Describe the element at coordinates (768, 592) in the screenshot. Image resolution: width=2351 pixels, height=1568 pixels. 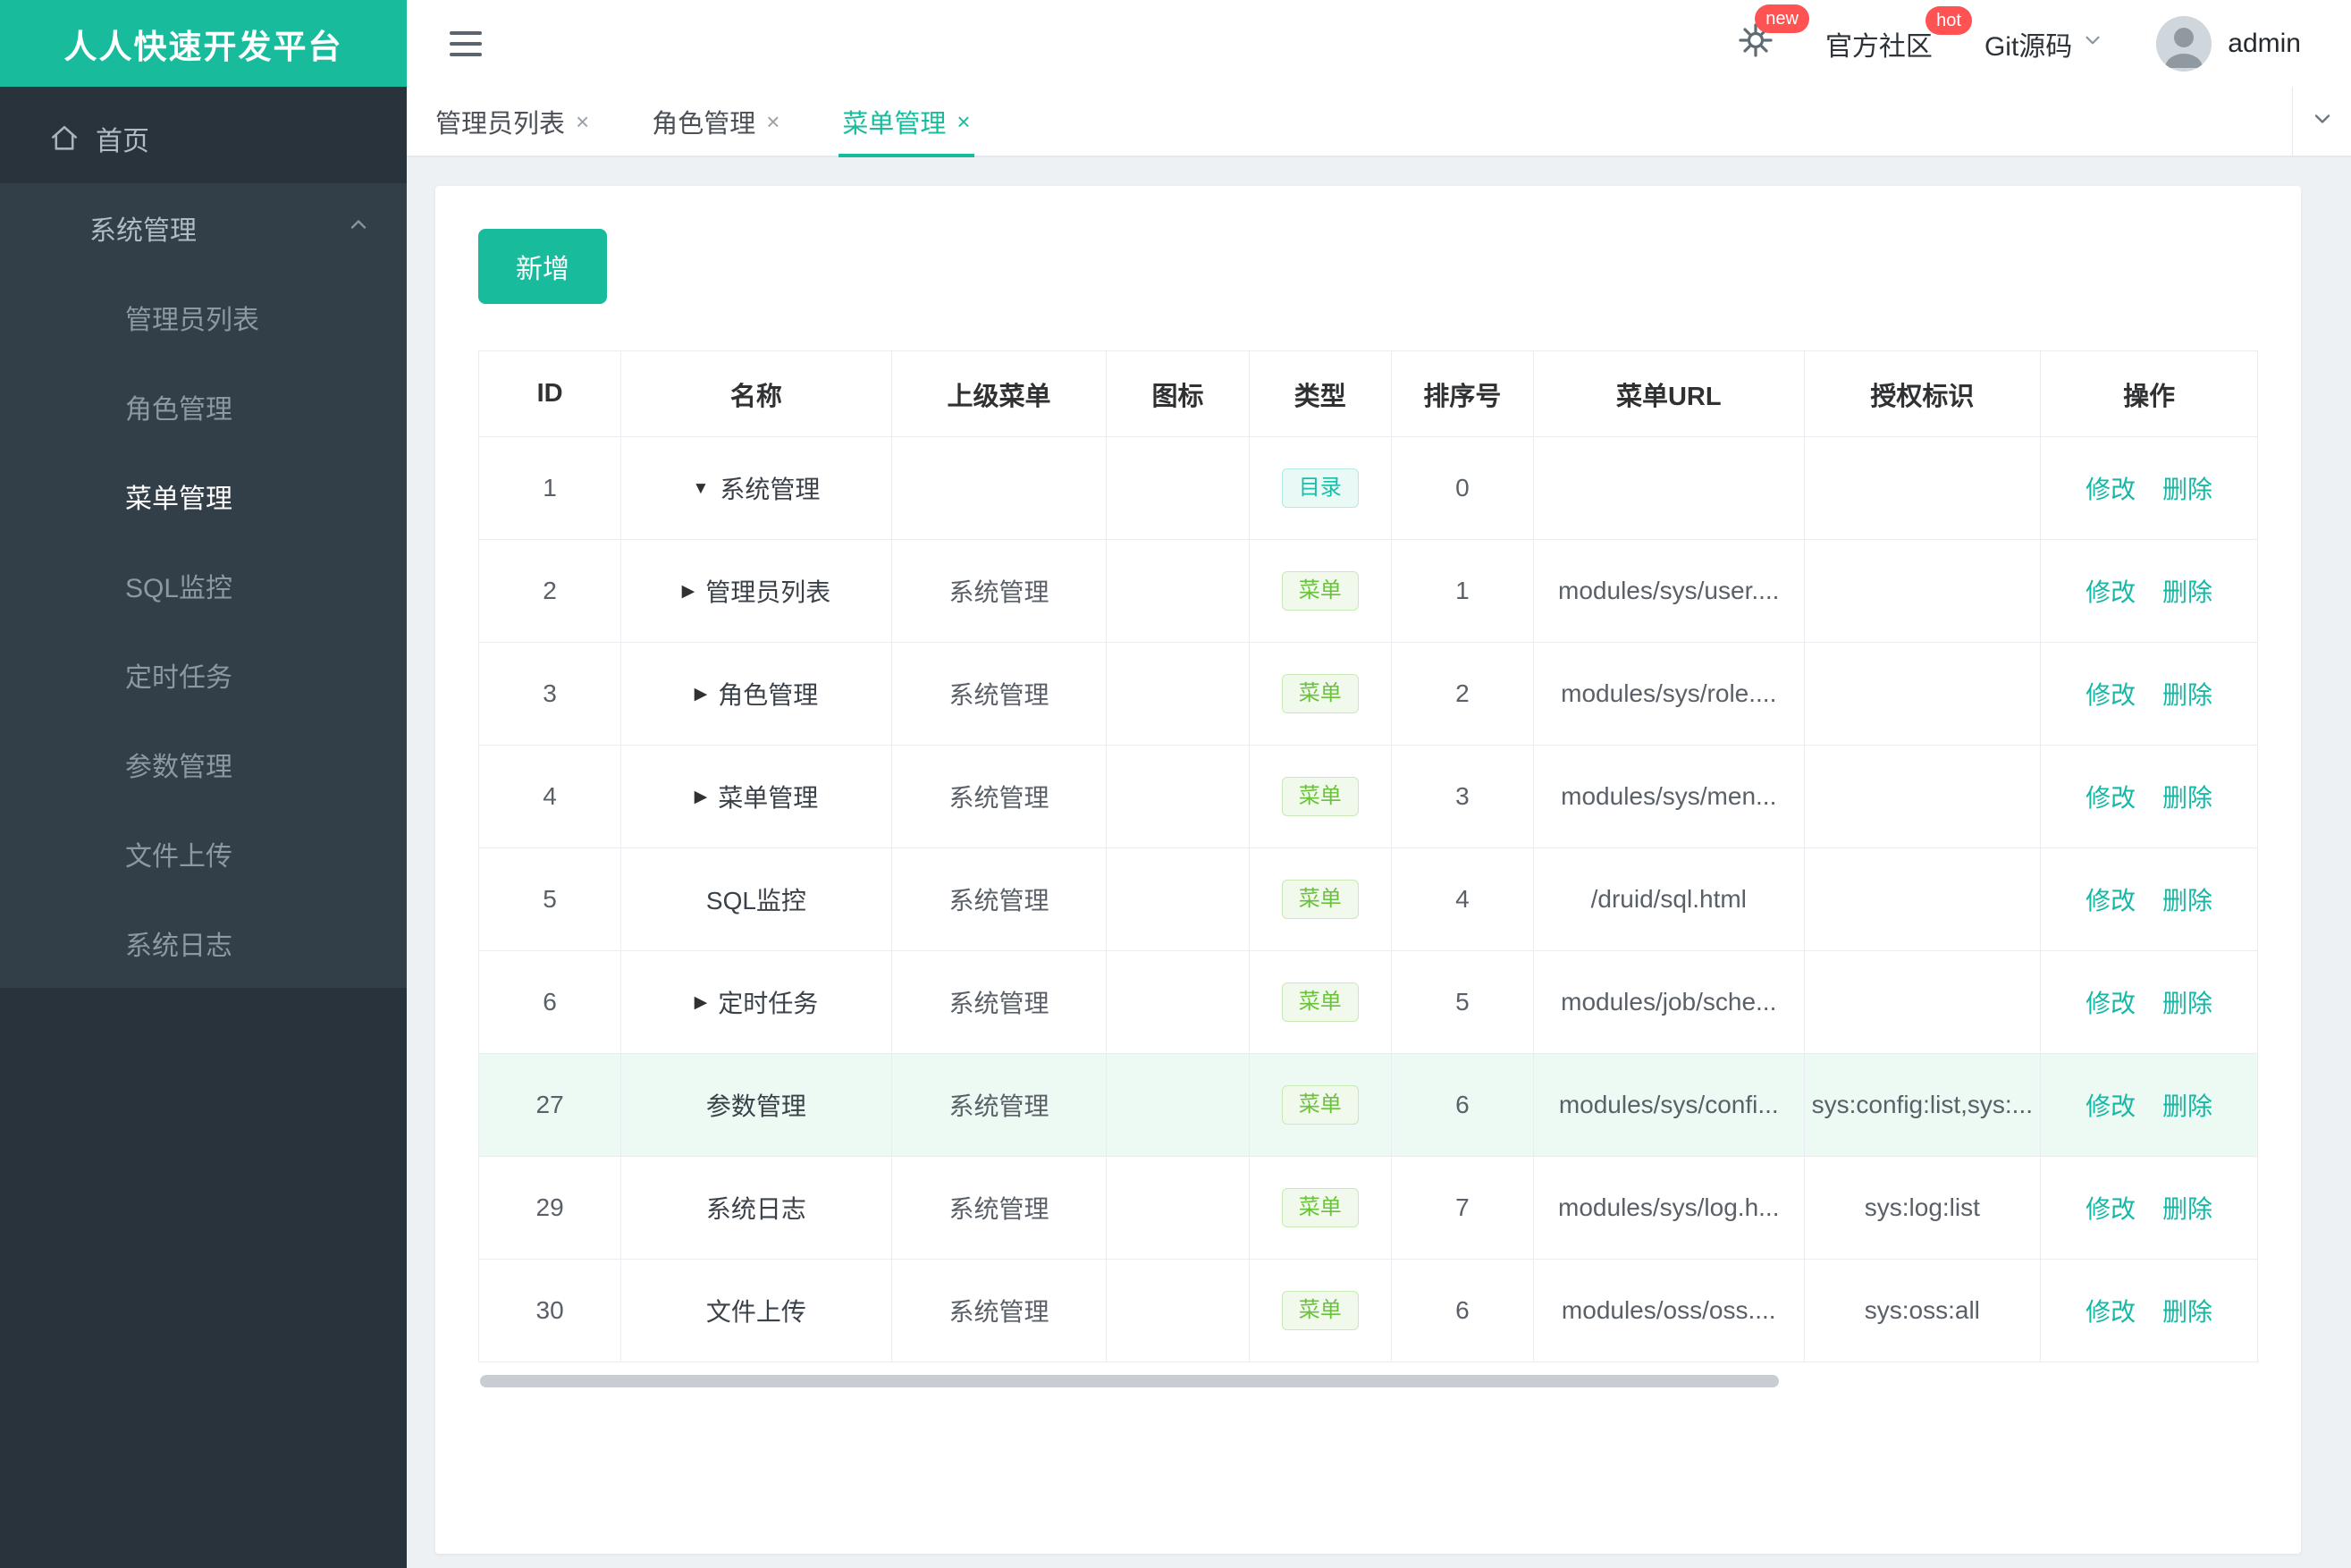
I see `menu-name: 管理员列表` at that location.